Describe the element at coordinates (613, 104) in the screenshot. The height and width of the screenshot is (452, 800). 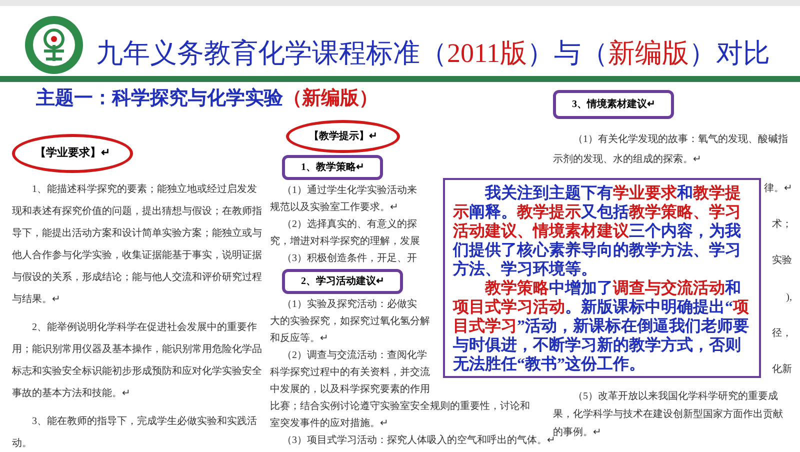
I see `section-heading: 3、情境素材建议↵` at that location.